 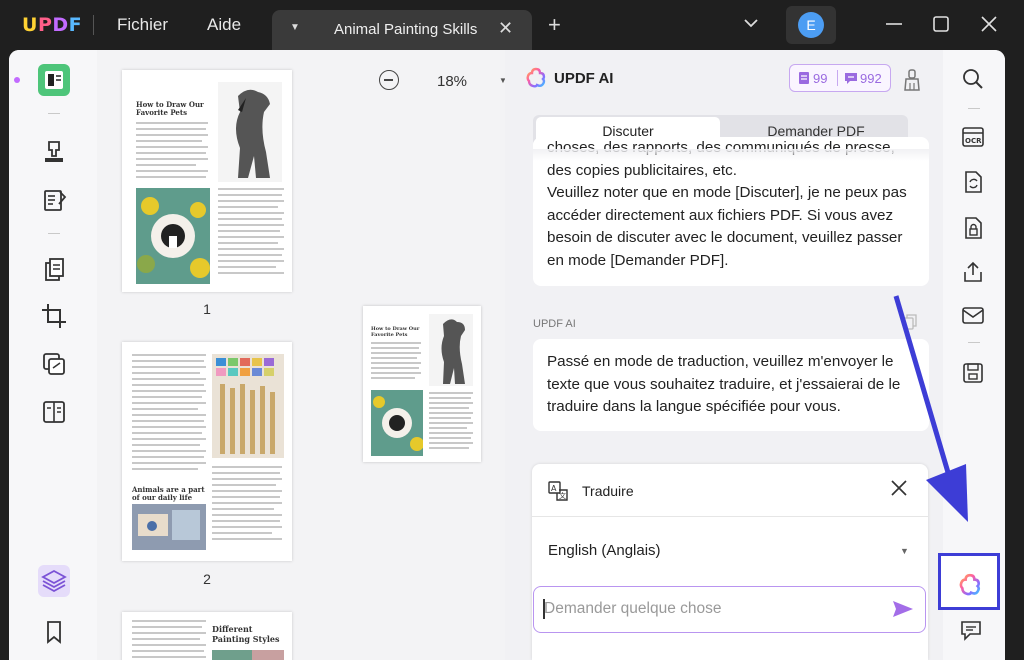 I want to click on document-tab: ▼ Animal Painting Skills ✕, so click(x=402, y=30).